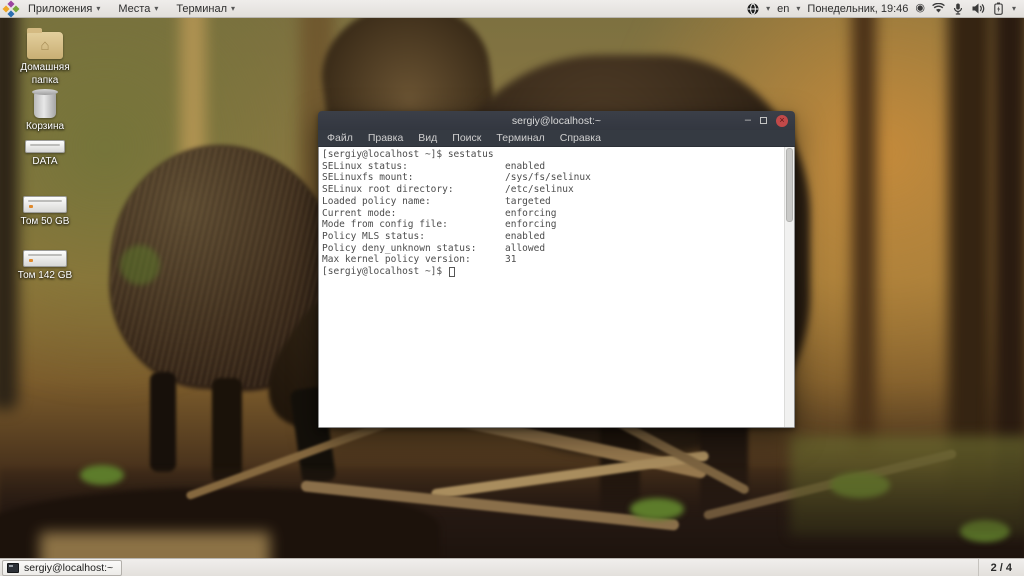 The height and width of the screenshot is (576, 1024). Describe the element at coordinates (45, 154) in the screenshot. I see `desktop-icon-data-drive: DATA` at that location.